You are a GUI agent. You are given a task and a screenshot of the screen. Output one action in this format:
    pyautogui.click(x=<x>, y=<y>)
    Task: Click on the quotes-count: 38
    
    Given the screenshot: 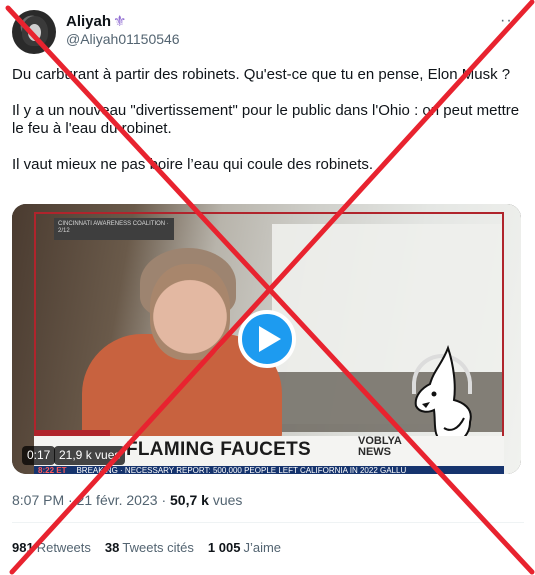 What is the action you would take?
    pyautogui.click(x=112, y=547)
    